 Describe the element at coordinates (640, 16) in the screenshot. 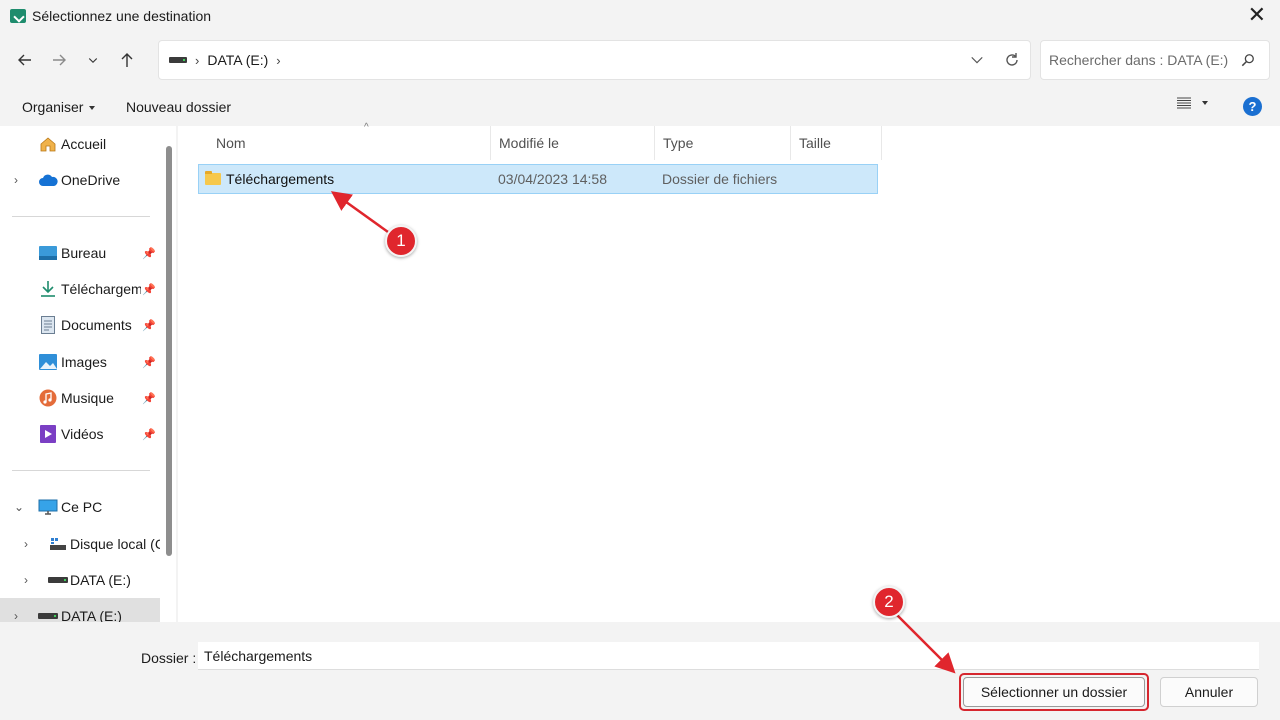

I see `title-bar: Sélectionnez une destination ✕` at that location.